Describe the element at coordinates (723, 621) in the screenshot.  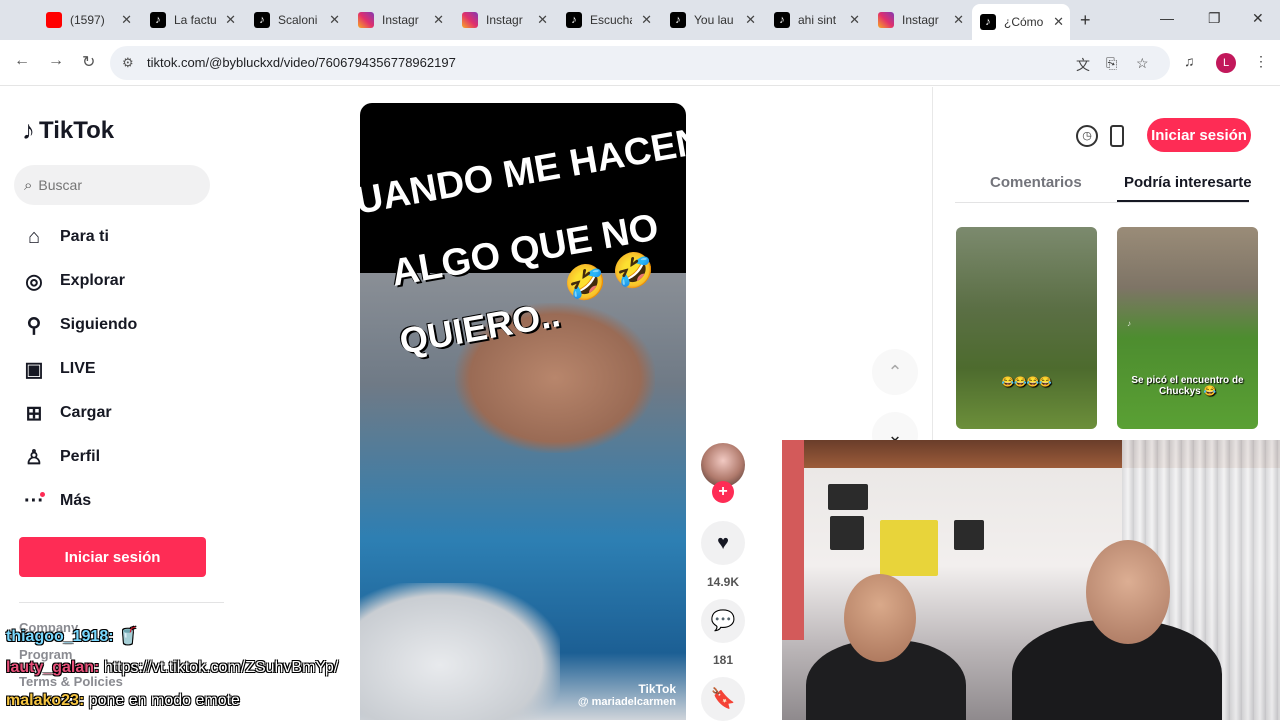
I see `comment-icon: 💬` at that location.